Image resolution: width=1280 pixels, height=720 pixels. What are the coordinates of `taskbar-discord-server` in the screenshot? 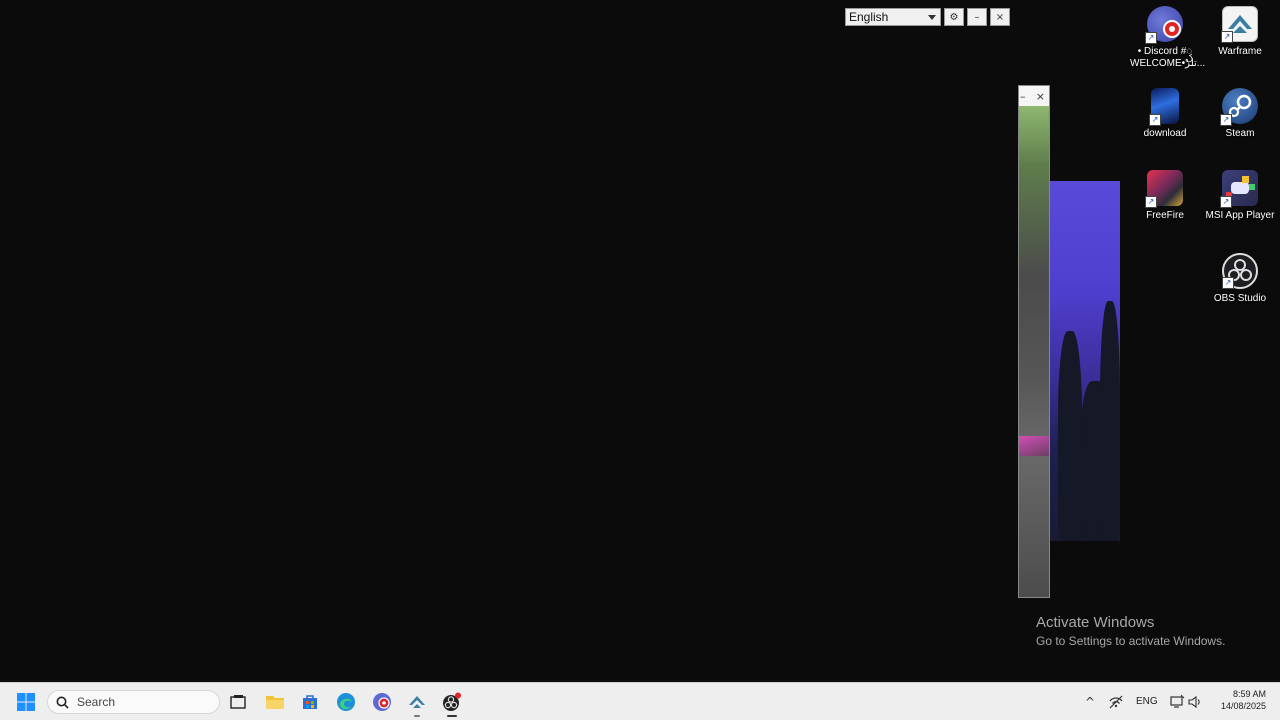 It's located at (382, 702).